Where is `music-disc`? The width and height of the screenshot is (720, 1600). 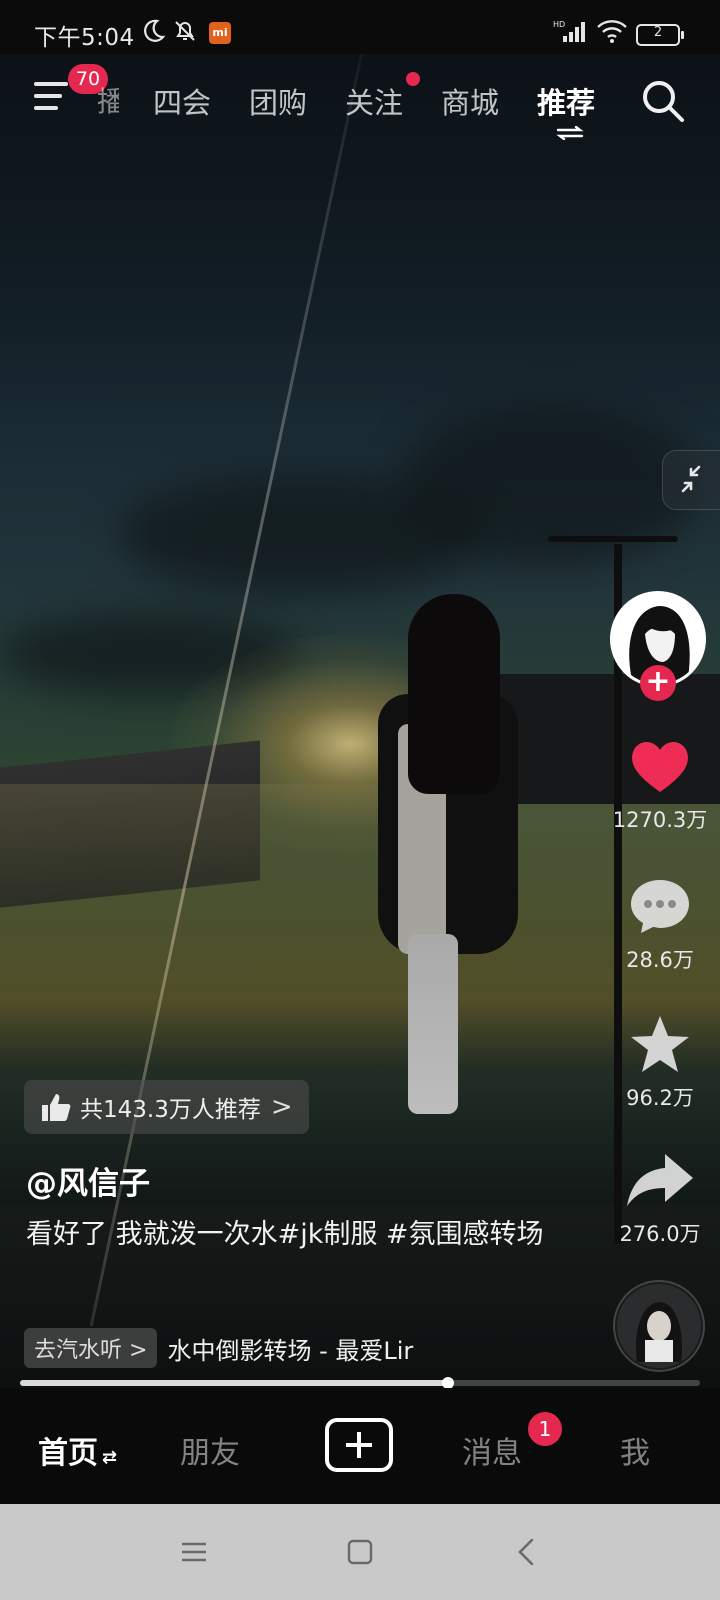
music-disc is located at coordinates (659, 1326).